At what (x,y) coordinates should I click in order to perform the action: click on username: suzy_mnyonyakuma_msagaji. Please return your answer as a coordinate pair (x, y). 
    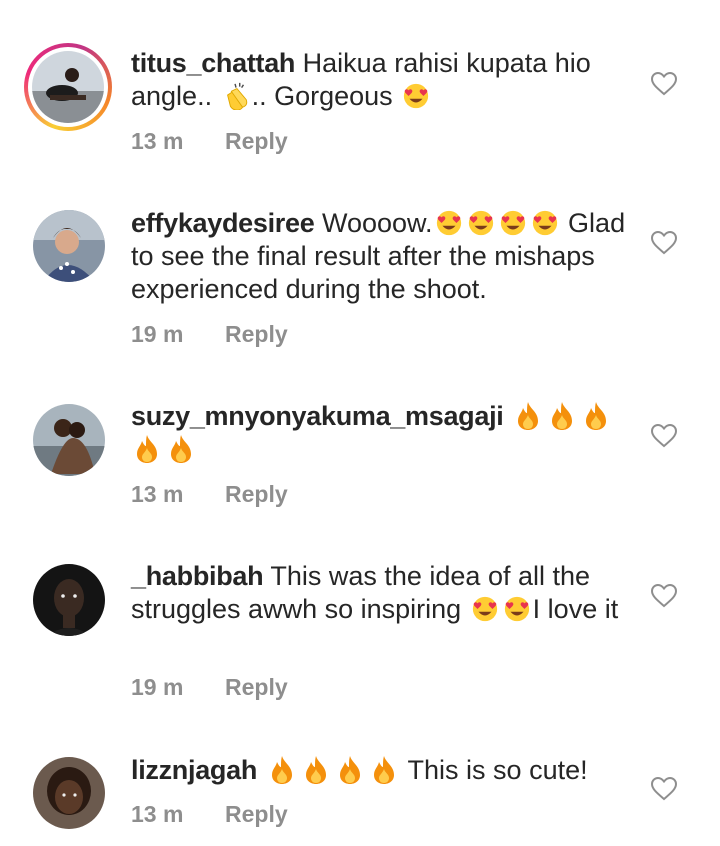
    Looking at the image, I should click on (317, 416).